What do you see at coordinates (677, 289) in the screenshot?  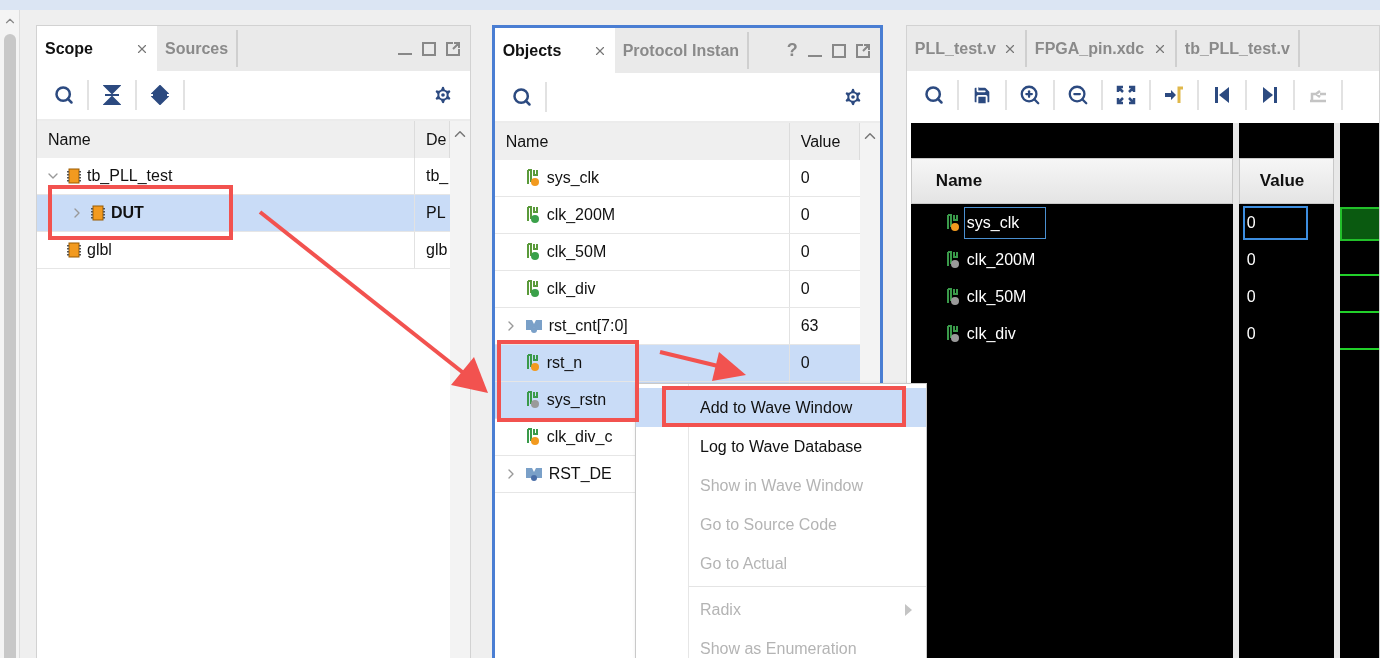 I see `object-row: clk_div 0` at bounding box center [677, 289].